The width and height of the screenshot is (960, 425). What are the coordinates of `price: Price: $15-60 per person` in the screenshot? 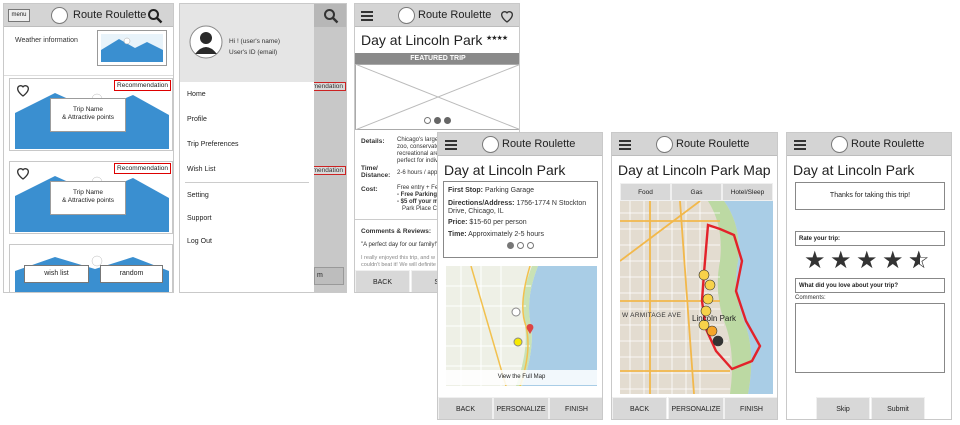 It's located at (487, 222).